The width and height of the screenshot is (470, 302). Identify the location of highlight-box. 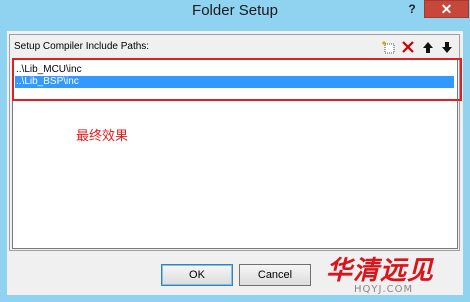
(237, 79).